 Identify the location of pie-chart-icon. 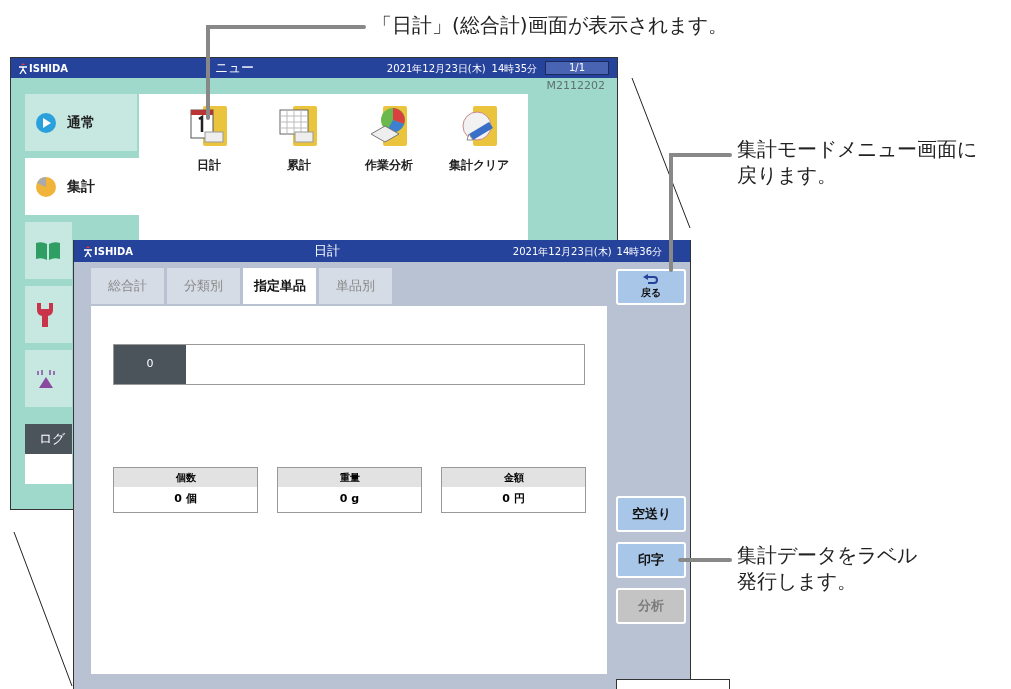
(46, 186).